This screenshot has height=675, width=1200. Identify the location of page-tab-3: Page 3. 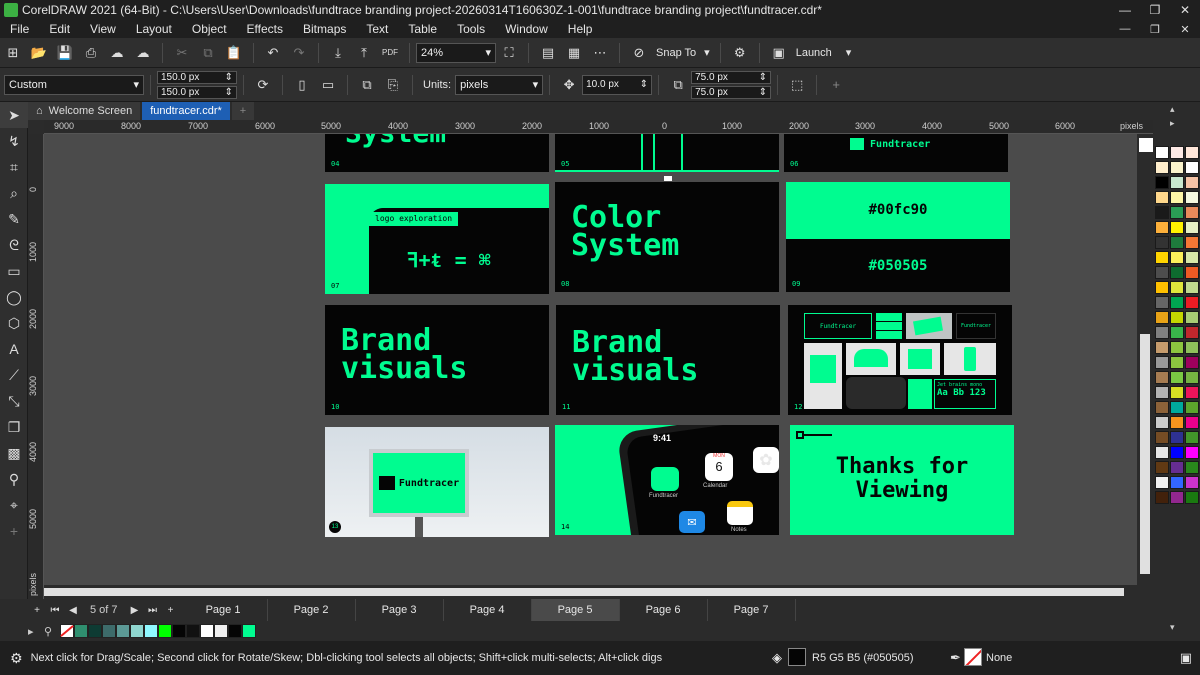
(400, 610).